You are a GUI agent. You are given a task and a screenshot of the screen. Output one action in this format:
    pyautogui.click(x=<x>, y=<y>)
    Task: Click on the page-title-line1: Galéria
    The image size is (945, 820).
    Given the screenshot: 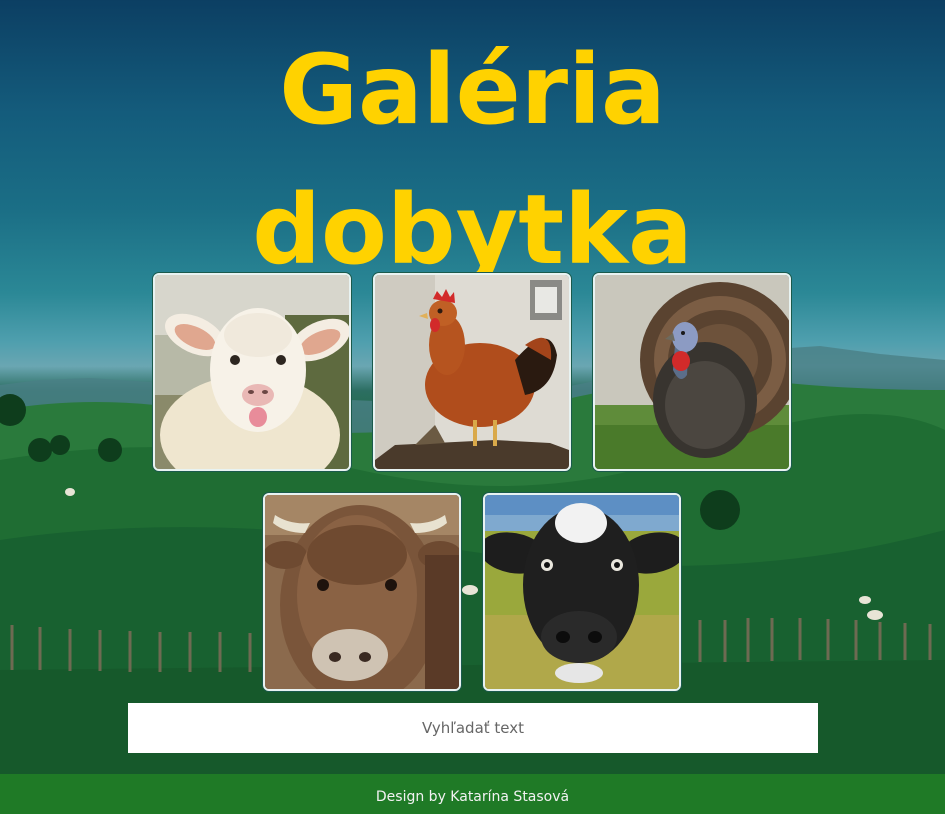 What is the action you would take?
    pyautogui.click(x=472, y=90)
    